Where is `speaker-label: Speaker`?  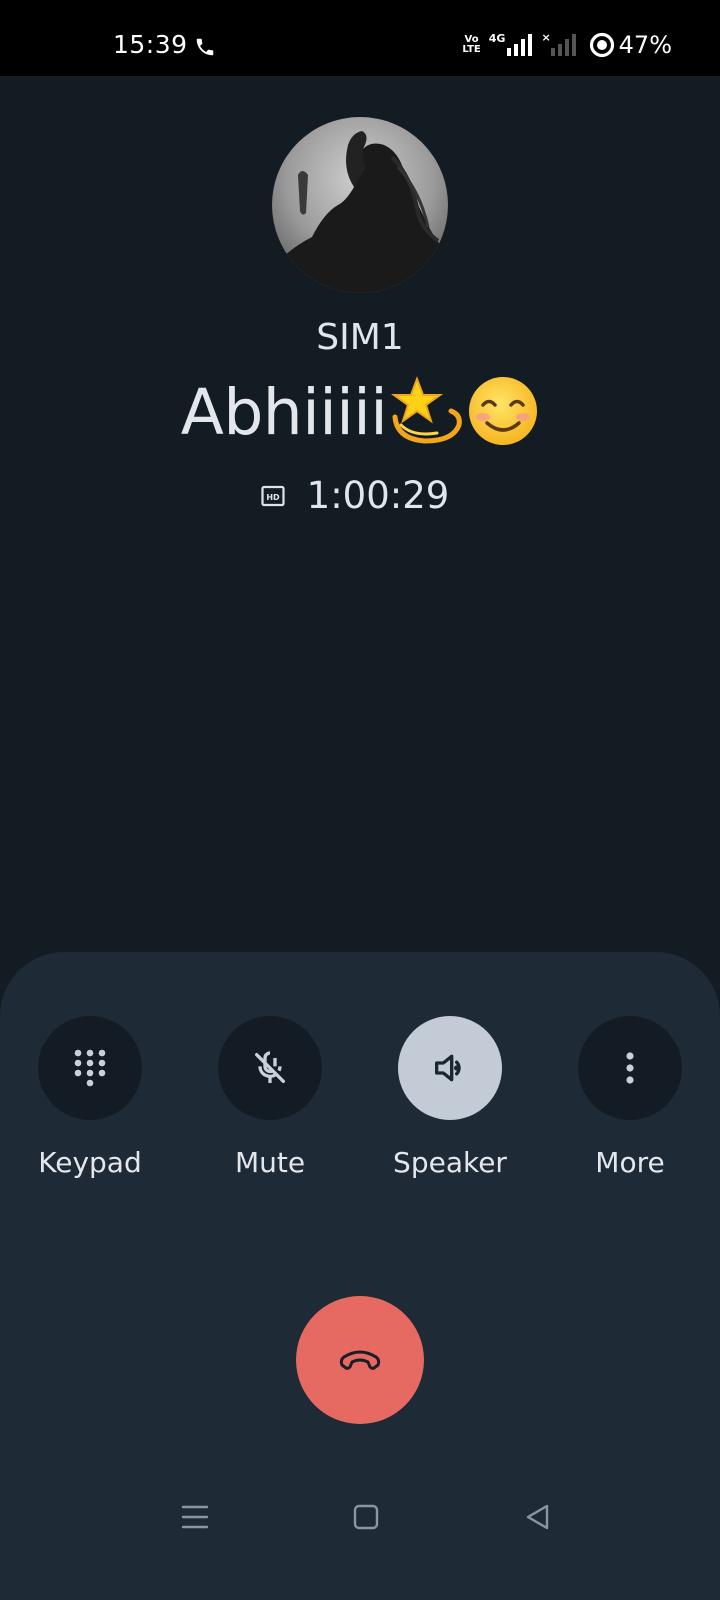 speaker-label: Speaker is located at coordinates (450, 1162).